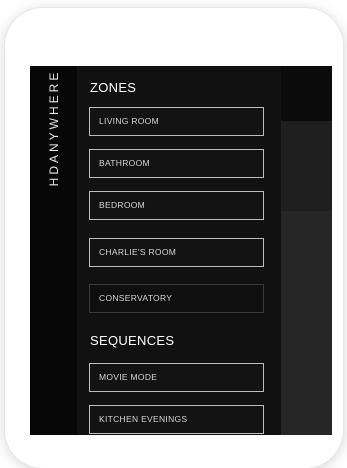 This screenshot has width=347, height=468. What do you see at coordinates (132, 340) in the screenshot?
I see `sequences-heading: SEQUENCES` at bounding box center [132, 340].